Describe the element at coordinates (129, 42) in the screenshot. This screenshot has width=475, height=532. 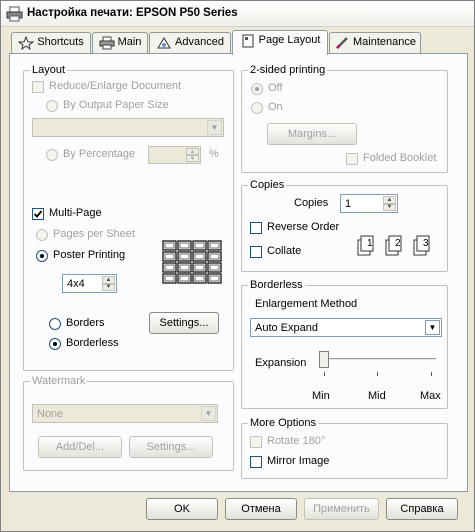
I see `tab-label: Main` at that location.